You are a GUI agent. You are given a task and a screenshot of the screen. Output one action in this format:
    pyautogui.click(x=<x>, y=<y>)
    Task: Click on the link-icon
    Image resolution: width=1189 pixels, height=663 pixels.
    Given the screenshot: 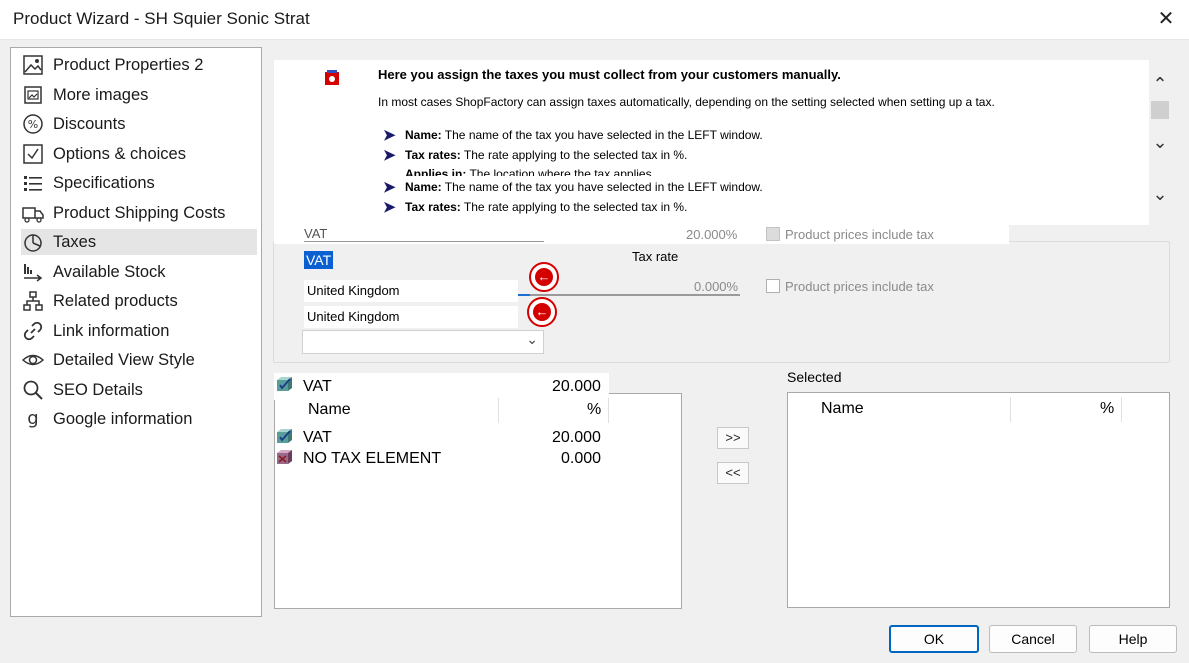 What is the action you would take?
    pyautogui.click(x=33, y=331)
    